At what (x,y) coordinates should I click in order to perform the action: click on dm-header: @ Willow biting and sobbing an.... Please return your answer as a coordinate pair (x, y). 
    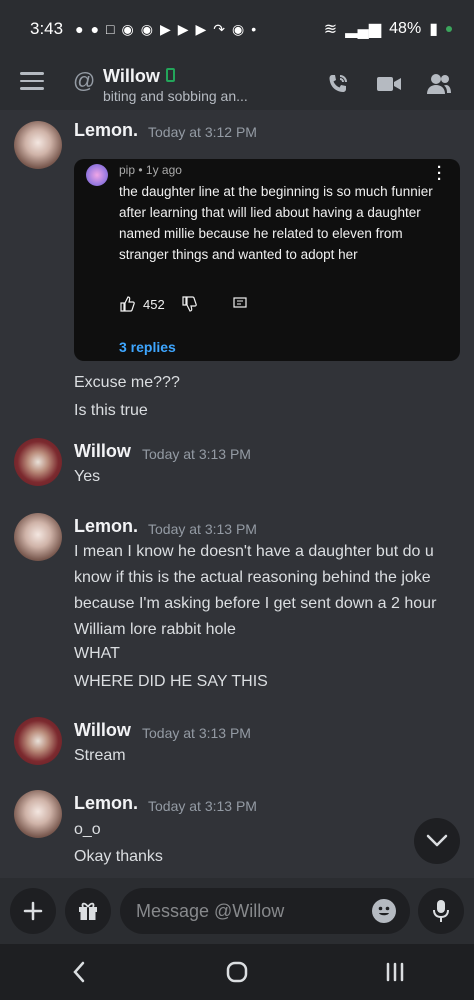
    Looking at the image, I should click on (237, 84).